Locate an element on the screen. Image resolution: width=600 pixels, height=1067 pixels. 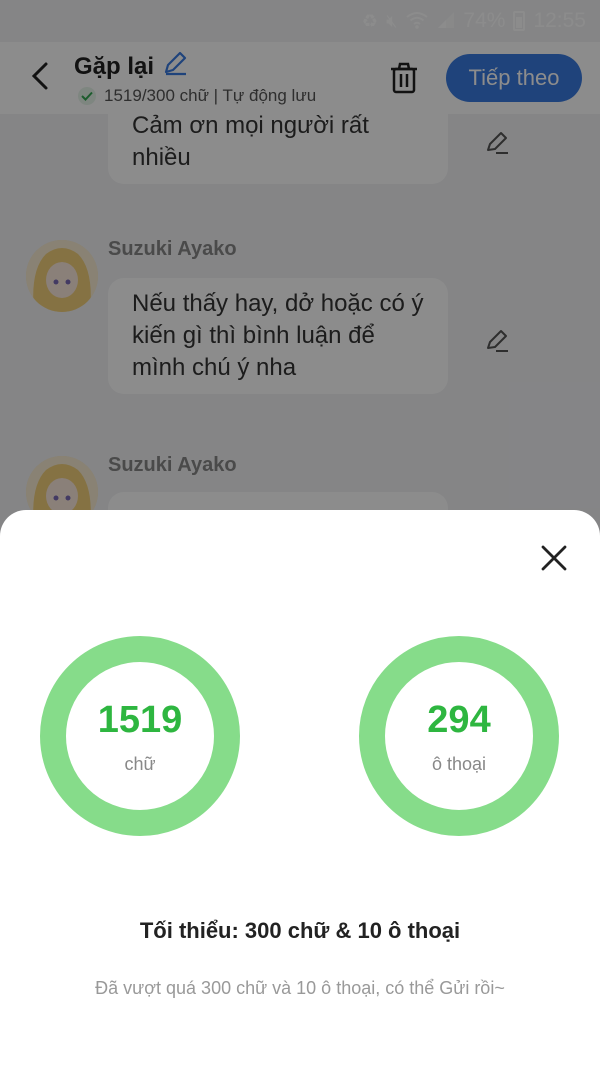
dialog-count-ring: 294 ô thoại is located at coordinates (459, 736).